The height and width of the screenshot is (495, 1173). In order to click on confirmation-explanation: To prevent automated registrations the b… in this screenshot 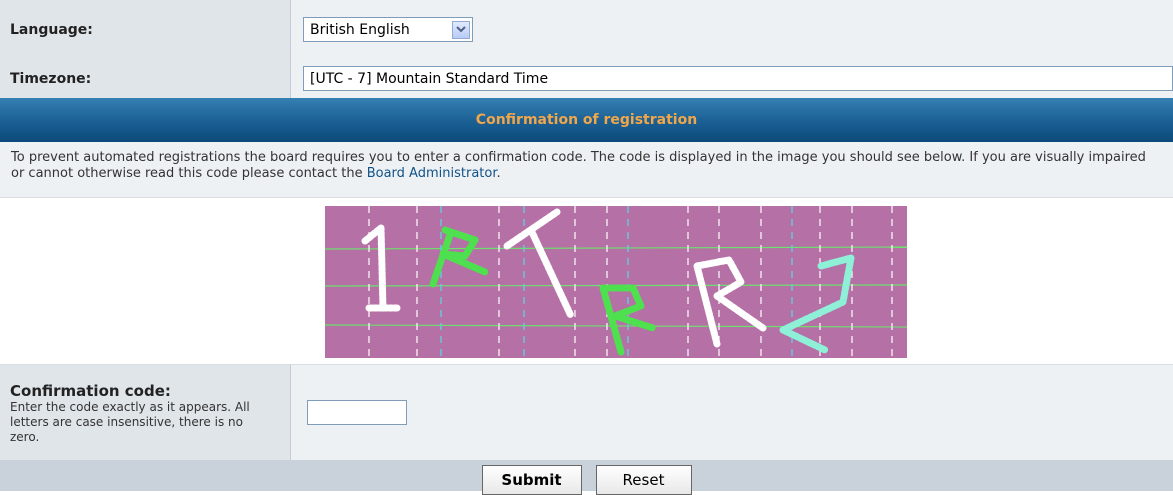, I will do `click(586, 169)`.